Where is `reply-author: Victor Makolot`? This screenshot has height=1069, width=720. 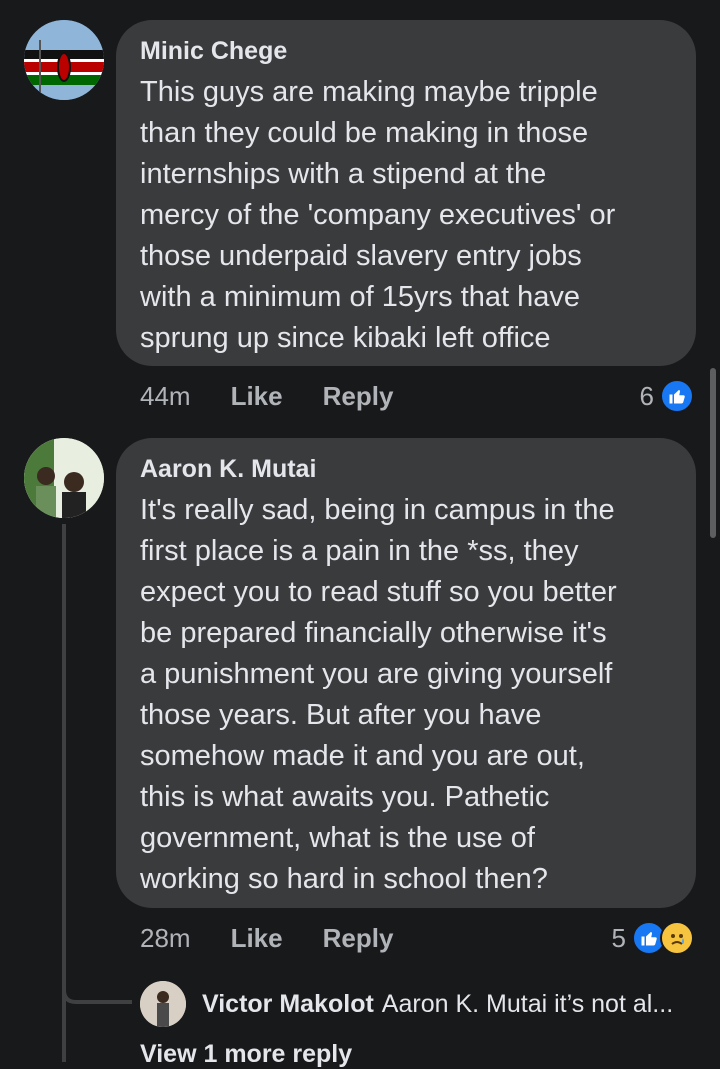
reply-author: Victor Makolot is located at coordinates (288, 1004).